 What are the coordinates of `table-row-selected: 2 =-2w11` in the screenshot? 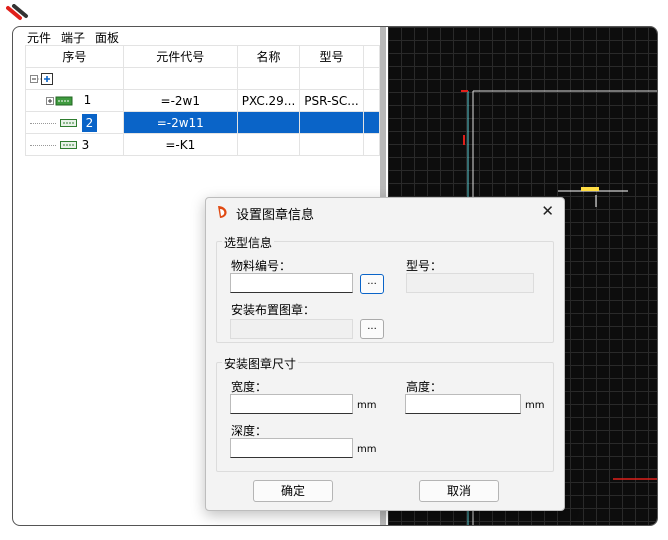 It's located at (203, 122).